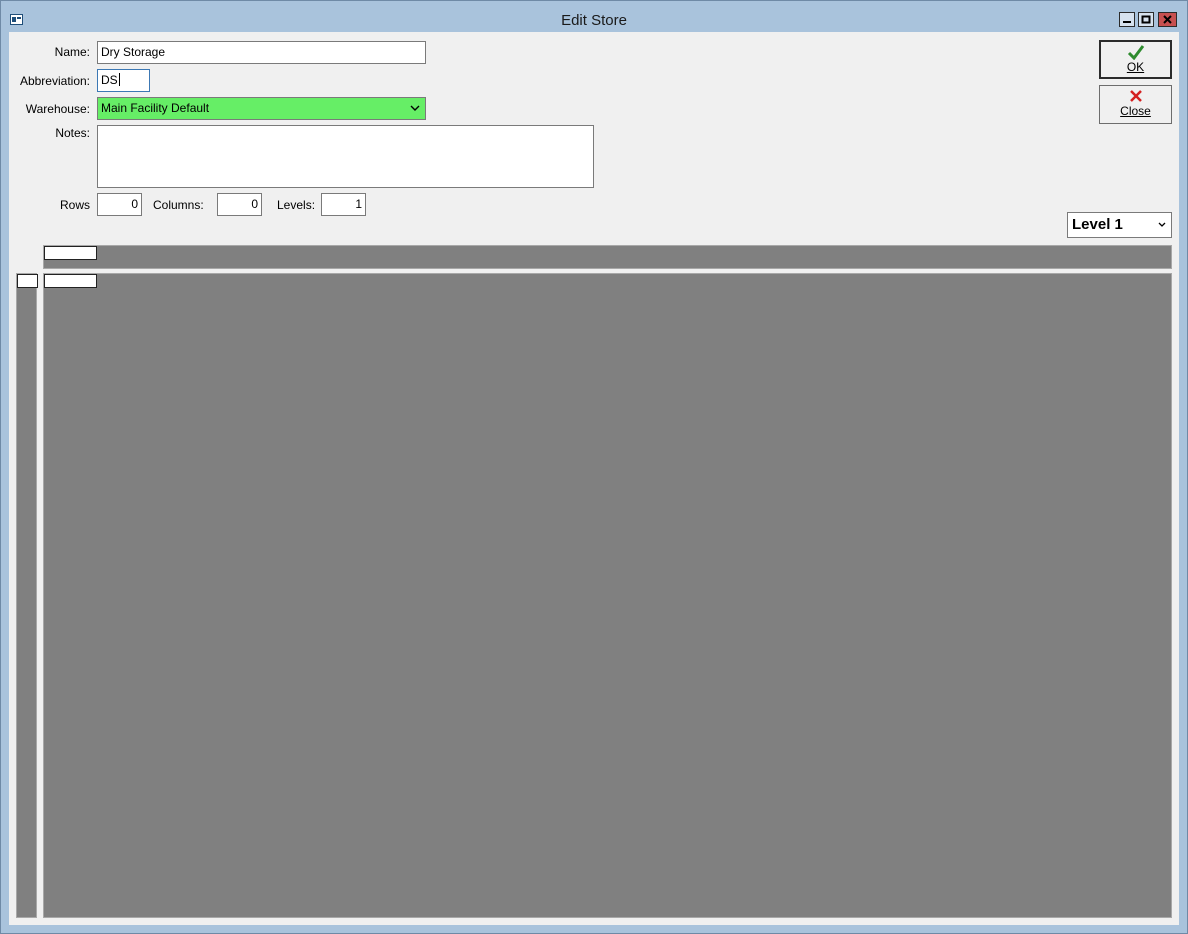  What do you see at coordinates (345, 156) in the screenshot?
I see `notes-textarea` at bounding box center [345, 156].